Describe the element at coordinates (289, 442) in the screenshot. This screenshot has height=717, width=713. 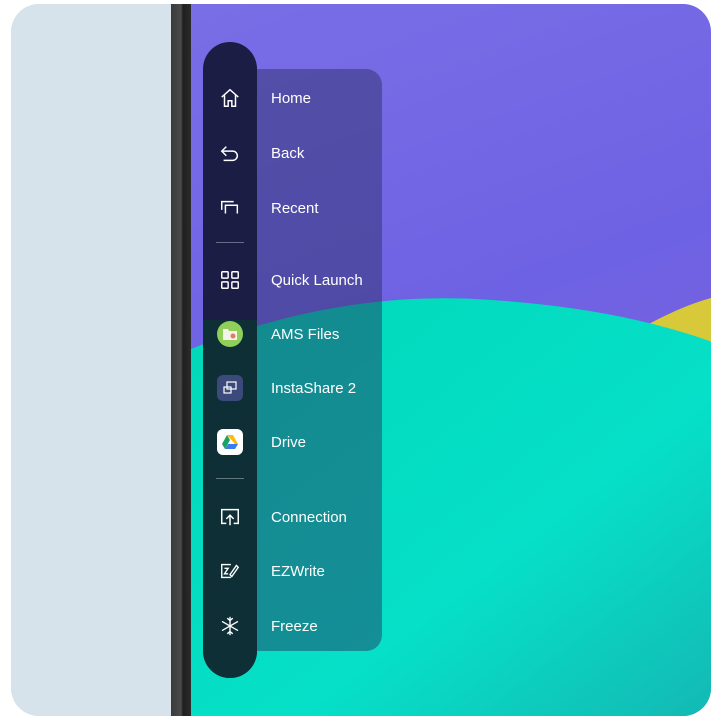
I see `menu-label: Drive` at that location.